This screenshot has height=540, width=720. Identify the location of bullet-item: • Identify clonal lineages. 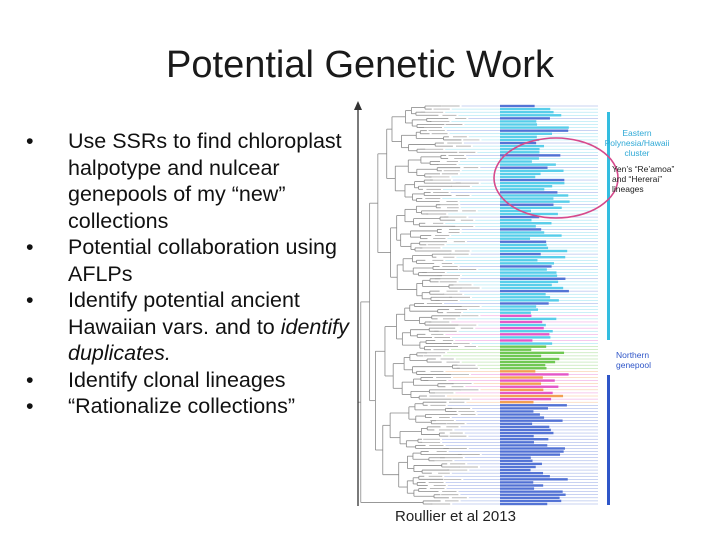
(191, 380).